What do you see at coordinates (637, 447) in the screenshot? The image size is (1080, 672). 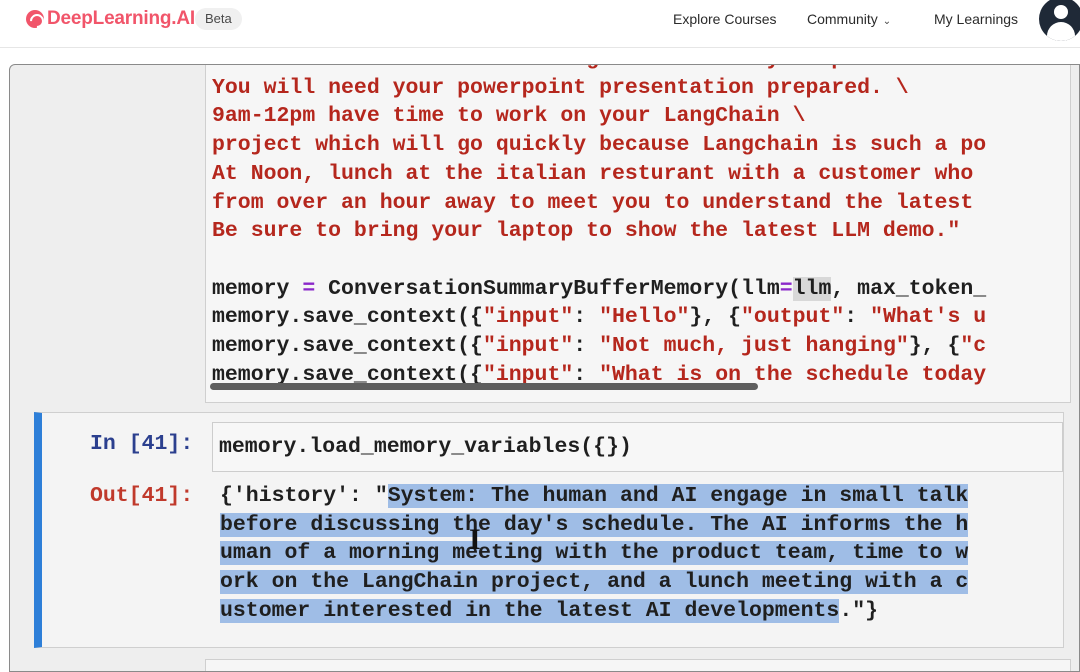 I see `code-input-editor: memory.load_memory_variables({})` at bounding box center [637, 447].